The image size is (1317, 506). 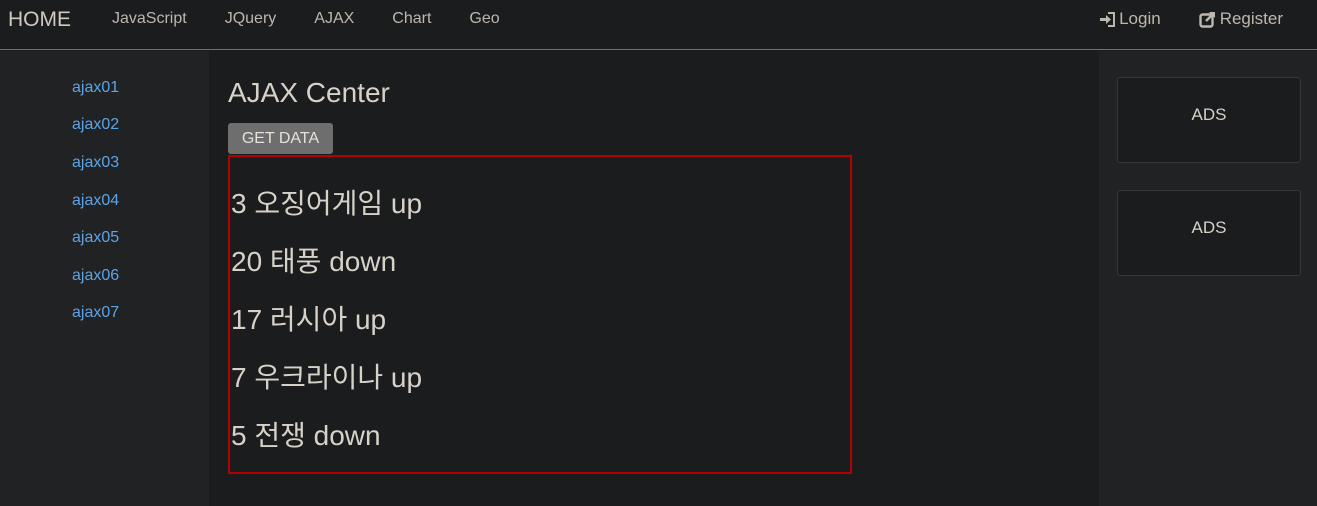 What do you see at coordinates (309, 92) in the screenshot?
I see `page-title: AJAX Center` at bounding box center [309, 92].